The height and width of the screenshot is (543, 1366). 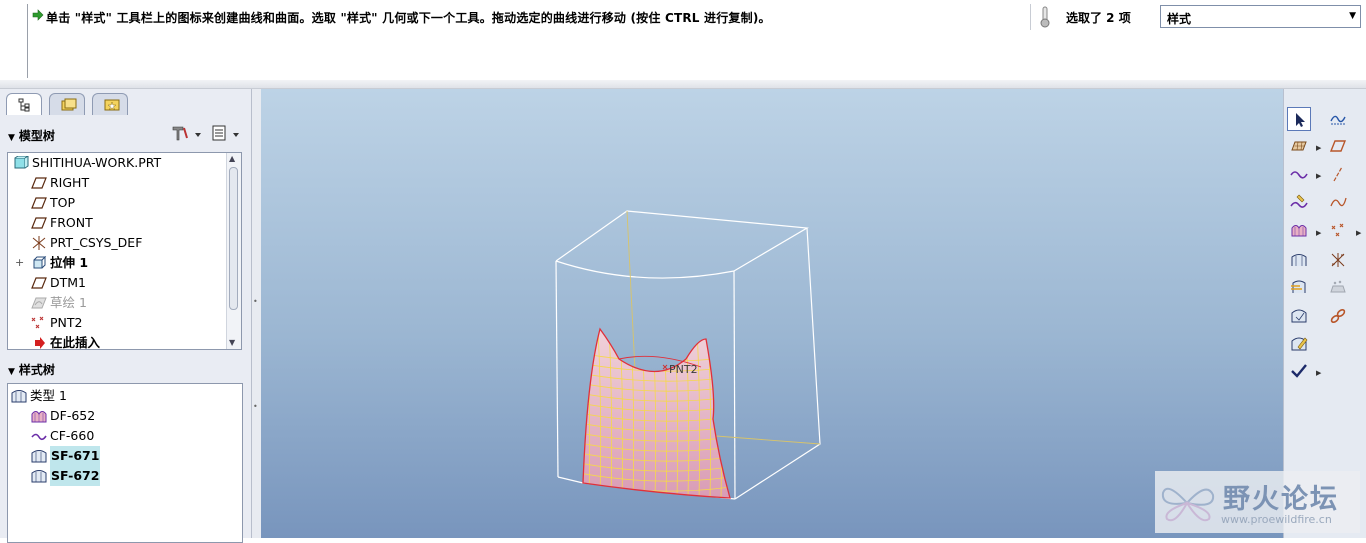 I want to click on select-arrow-icon, so click(x=1300, y=120).